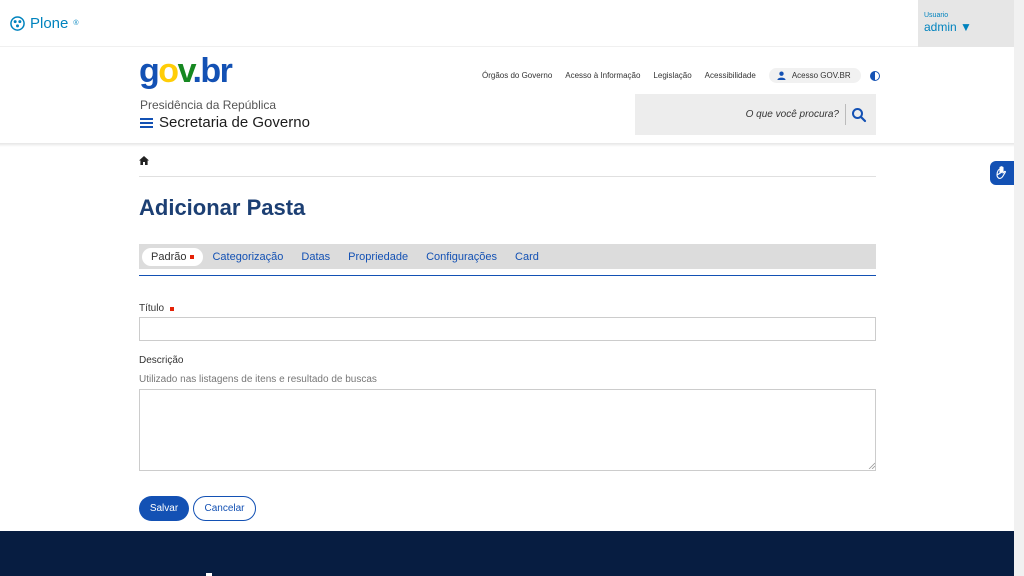  Describe the element at coordinates (49, 23) in the screenshot. I see `plone-brand: Plone` at that location.